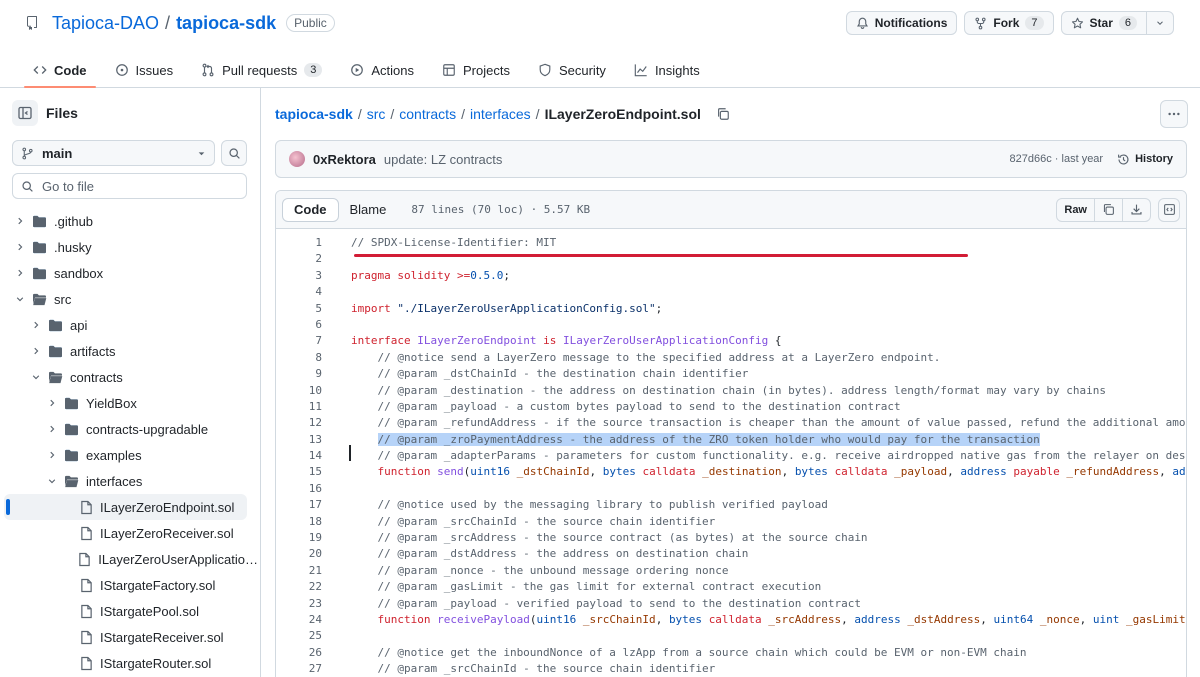  Describe the element at coordinates (382, 70) in the screenshot. I see `tab-actions: Actions` at that location.